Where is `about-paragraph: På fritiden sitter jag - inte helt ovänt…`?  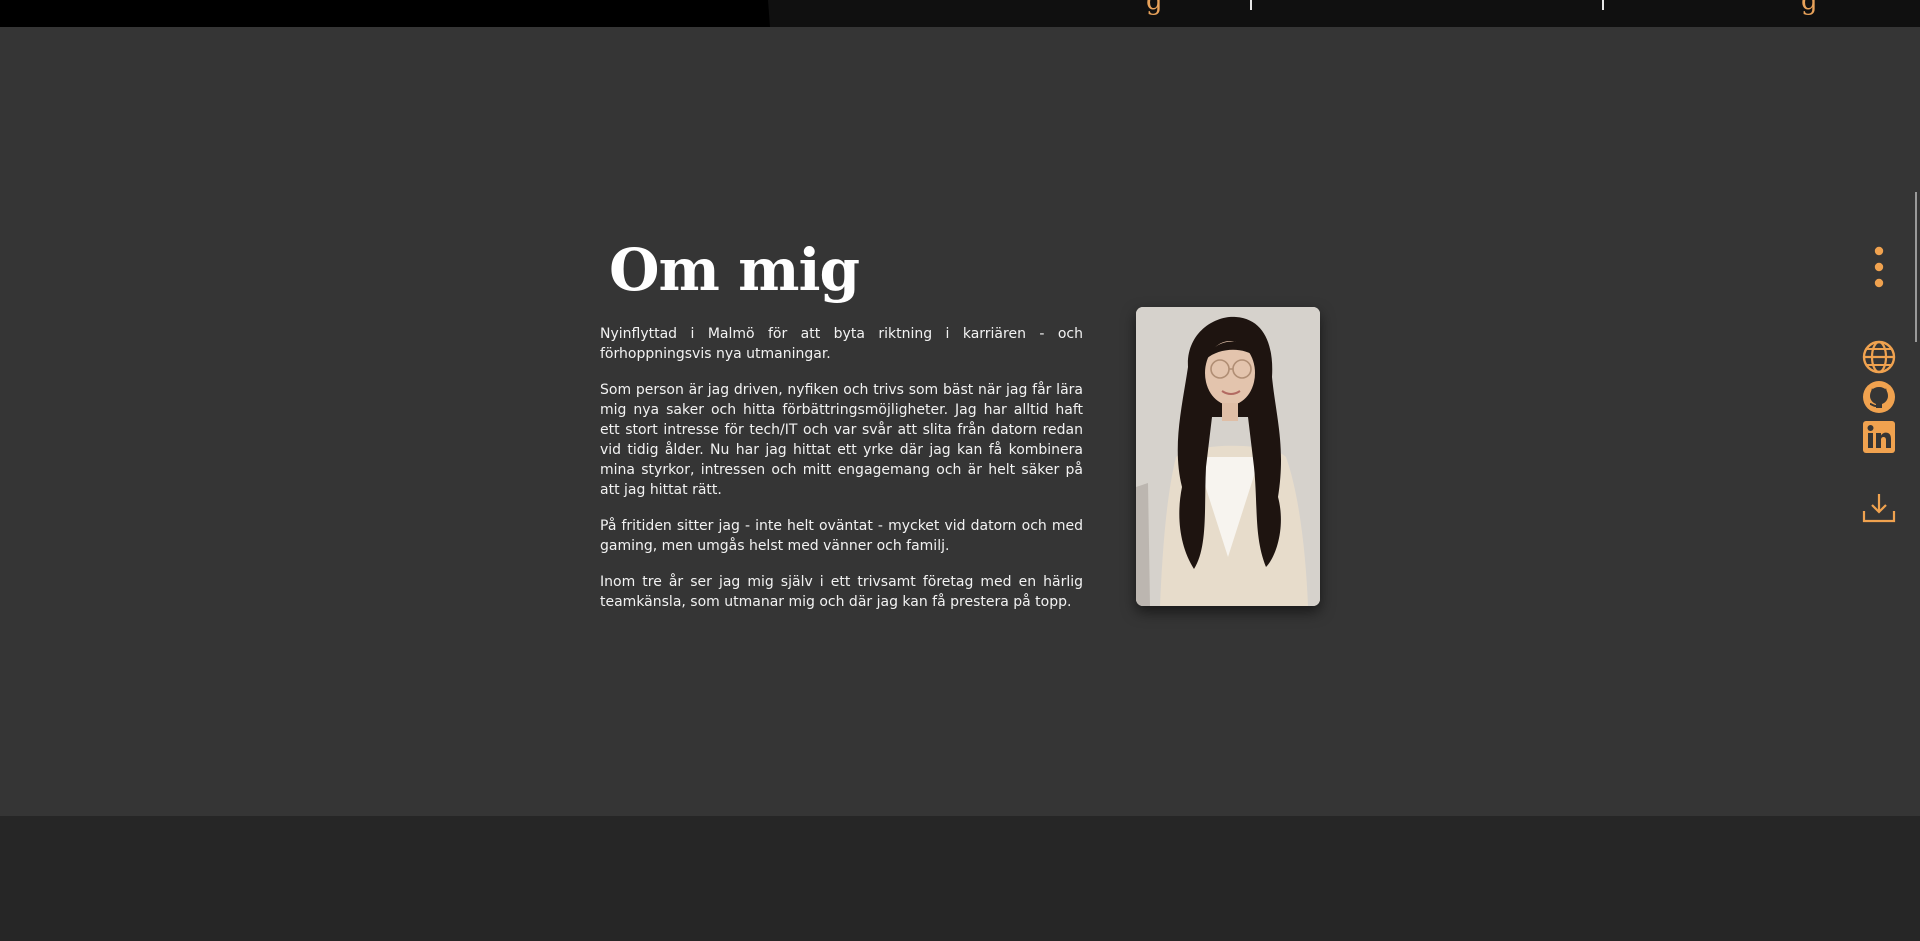 about-paragraph: På fritiden sitter jag - inte helt ovänt… is located at coordinates (841, 536).